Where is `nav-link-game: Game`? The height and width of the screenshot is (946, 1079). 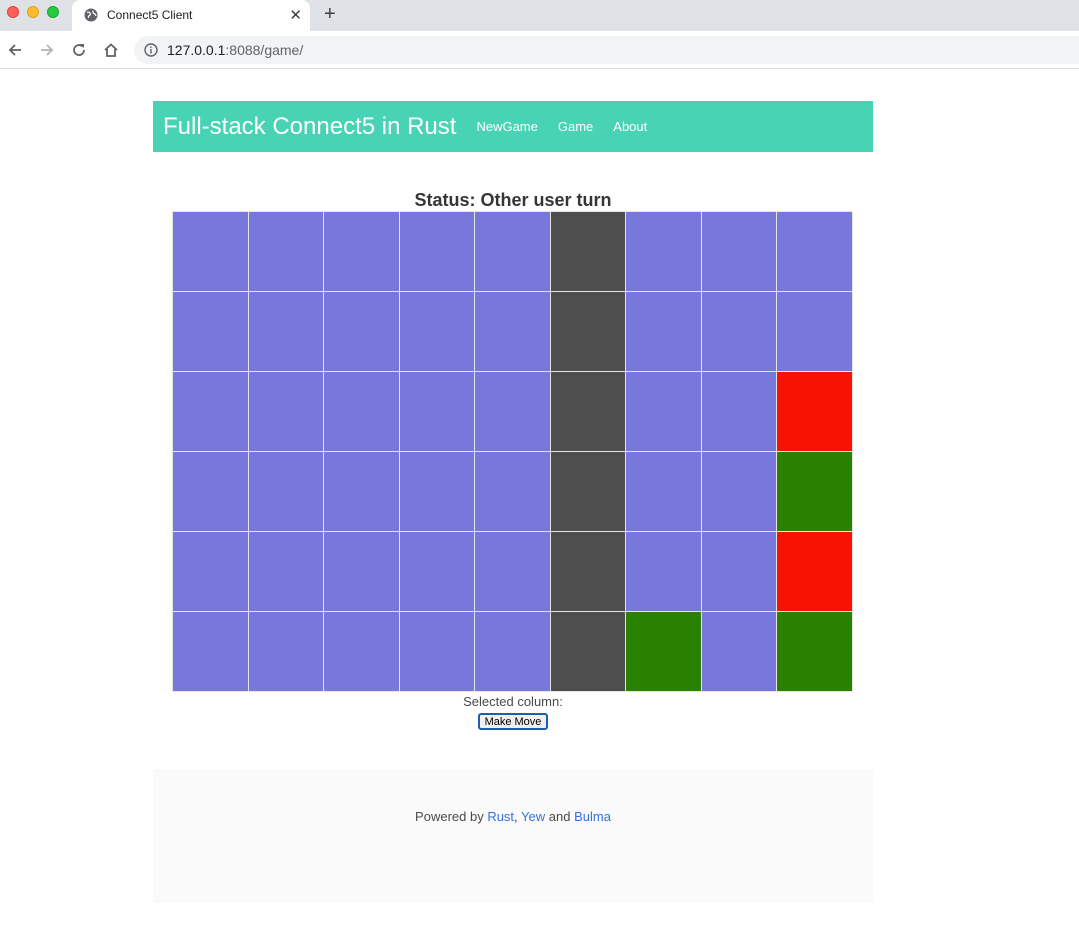 nav-link-game: Game is located at coordinates (575, 126).